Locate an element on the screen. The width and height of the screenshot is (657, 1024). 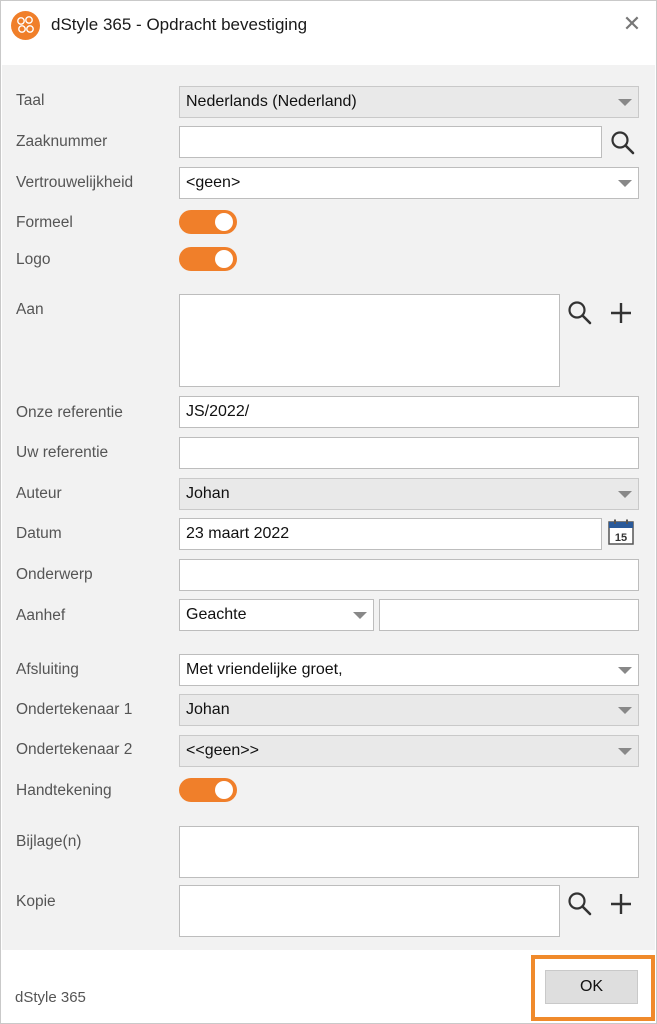
label-auteur: Auteur is located at coordinates (39, 493).